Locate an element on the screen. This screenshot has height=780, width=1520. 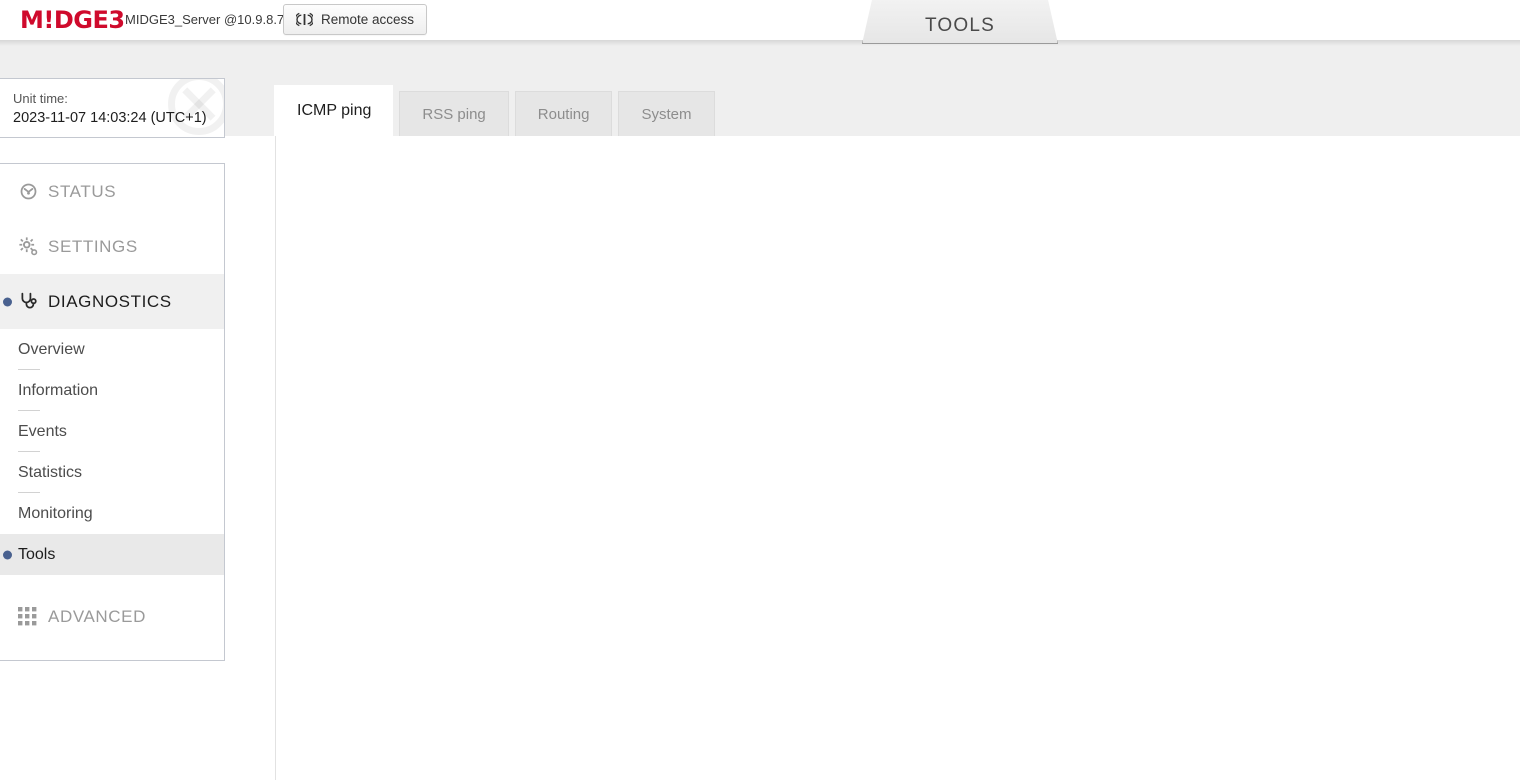
unit-time-panel: Unit time: 2023-11-07 14:03:24 (UTC+1) is located at coordinates (112, 108).